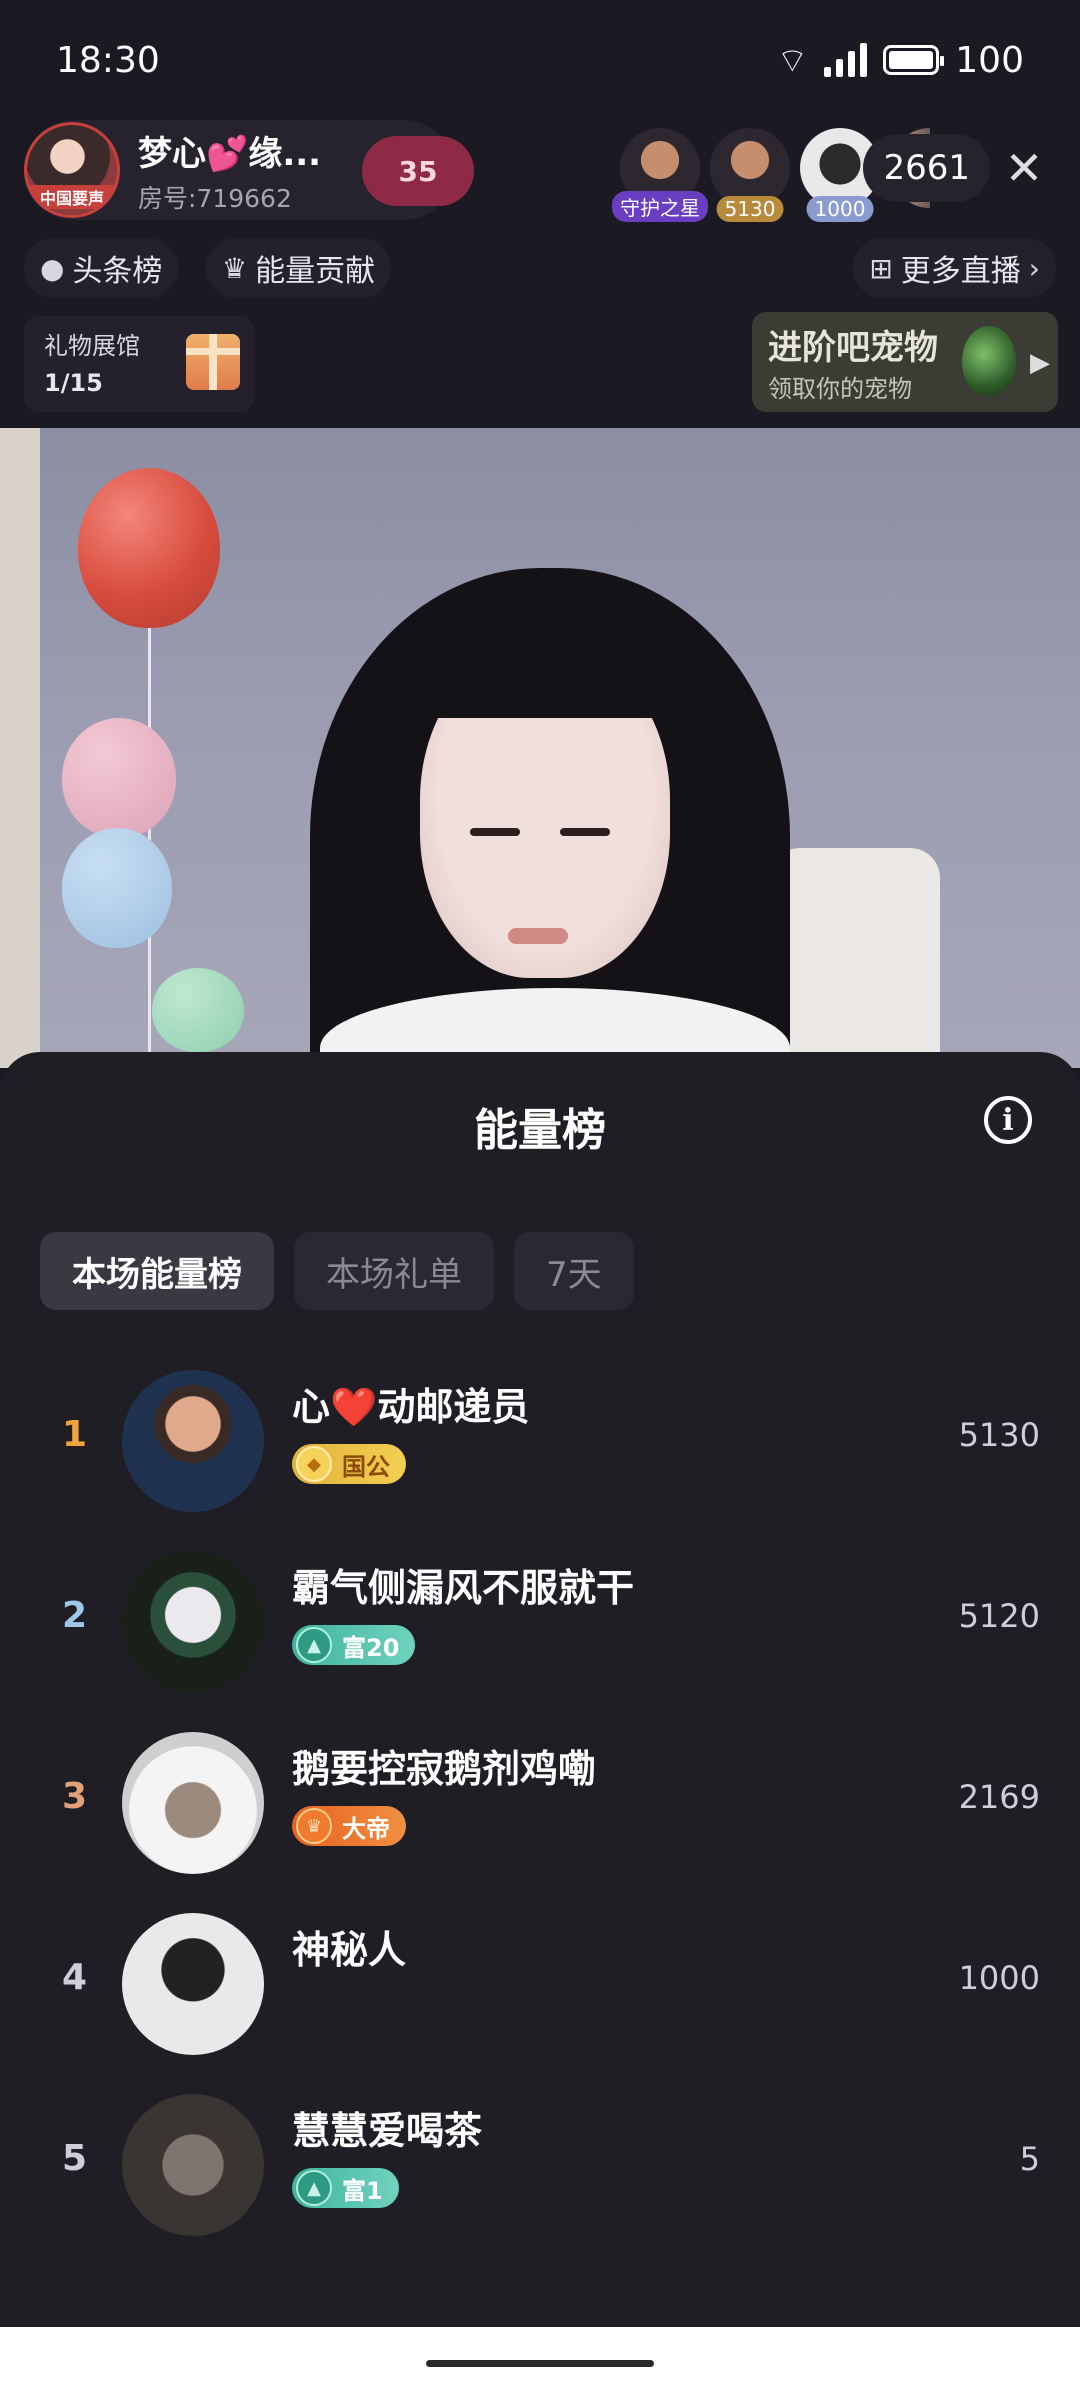  What do you see at coordinates (362, 2190) in the screenshot?
I see `badge-label: 富1` at bounding box center [362, 2190].